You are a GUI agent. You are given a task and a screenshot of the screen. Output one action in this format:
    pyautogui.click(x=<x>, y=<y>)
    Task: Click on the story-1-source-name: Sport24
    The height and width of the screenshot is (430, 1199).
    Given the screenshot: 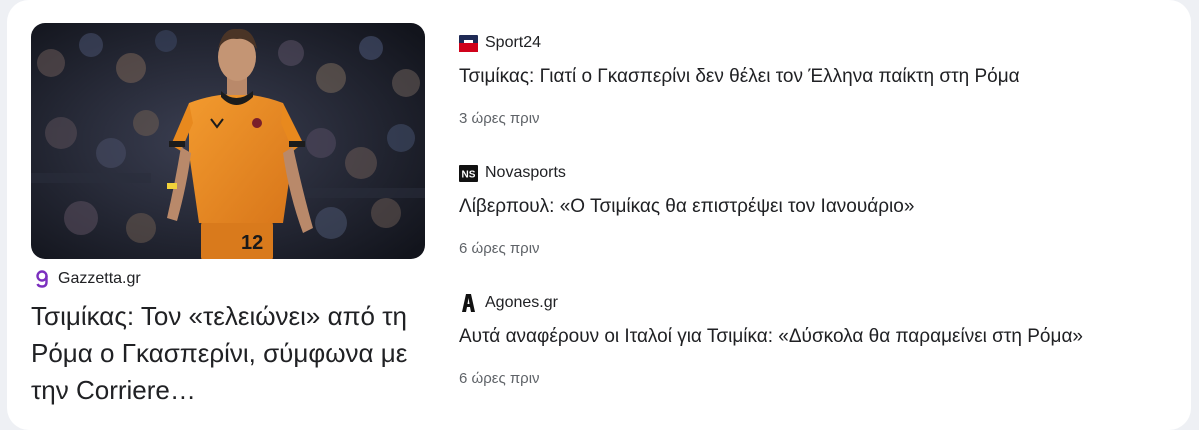 What is the action you would take?
    pyautogui.click(x=513, y=42)
    